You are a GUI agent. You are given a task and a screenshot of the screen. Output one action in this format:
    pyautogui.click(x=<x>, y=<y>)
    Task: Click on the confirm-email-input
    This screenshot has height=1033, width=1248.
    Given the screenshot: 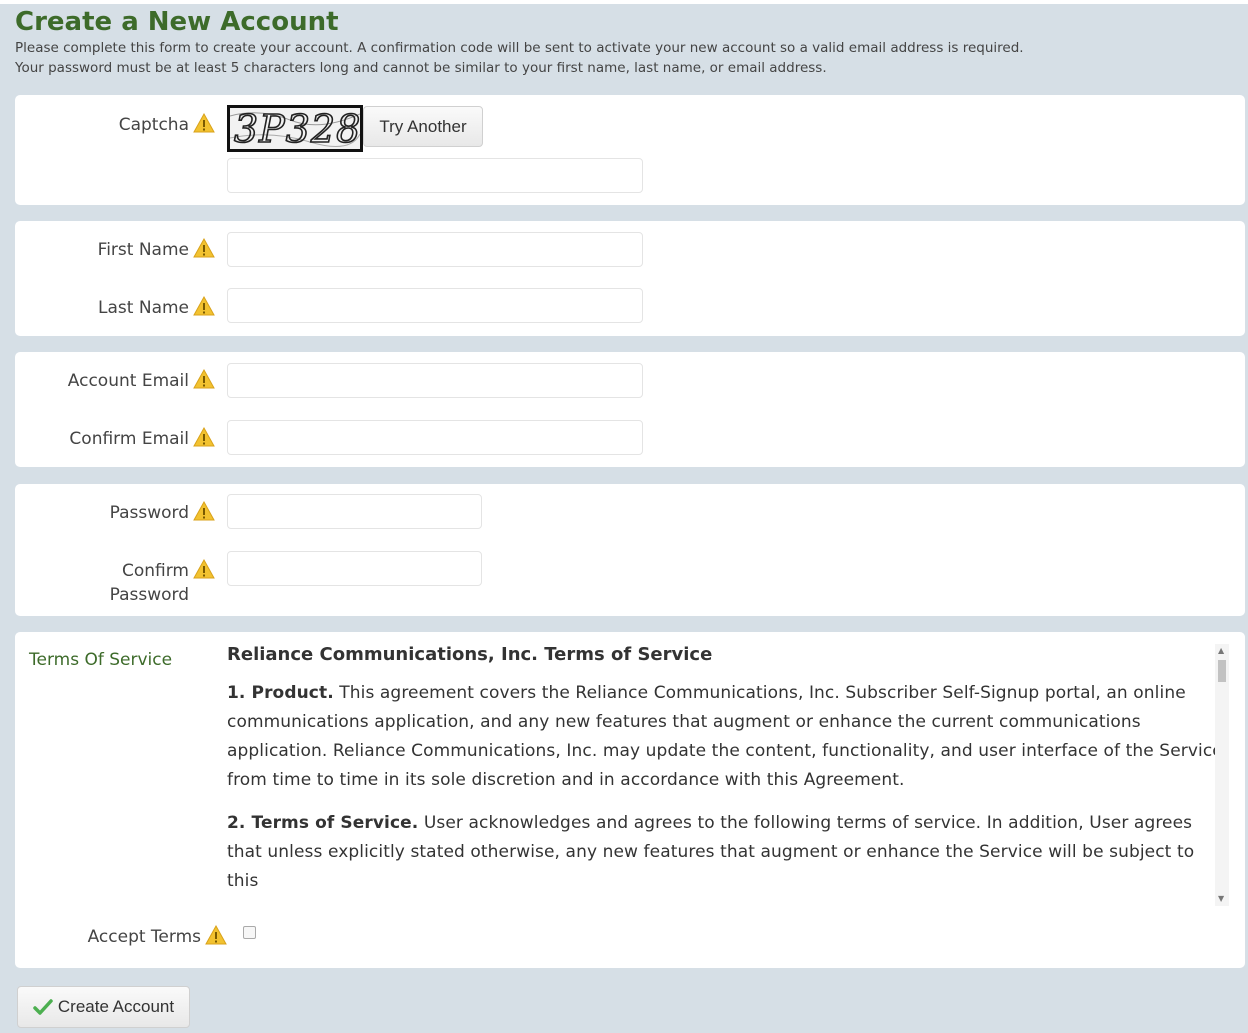 What is the action you would take?
    pyautogui.click(x=435, y=437)
    